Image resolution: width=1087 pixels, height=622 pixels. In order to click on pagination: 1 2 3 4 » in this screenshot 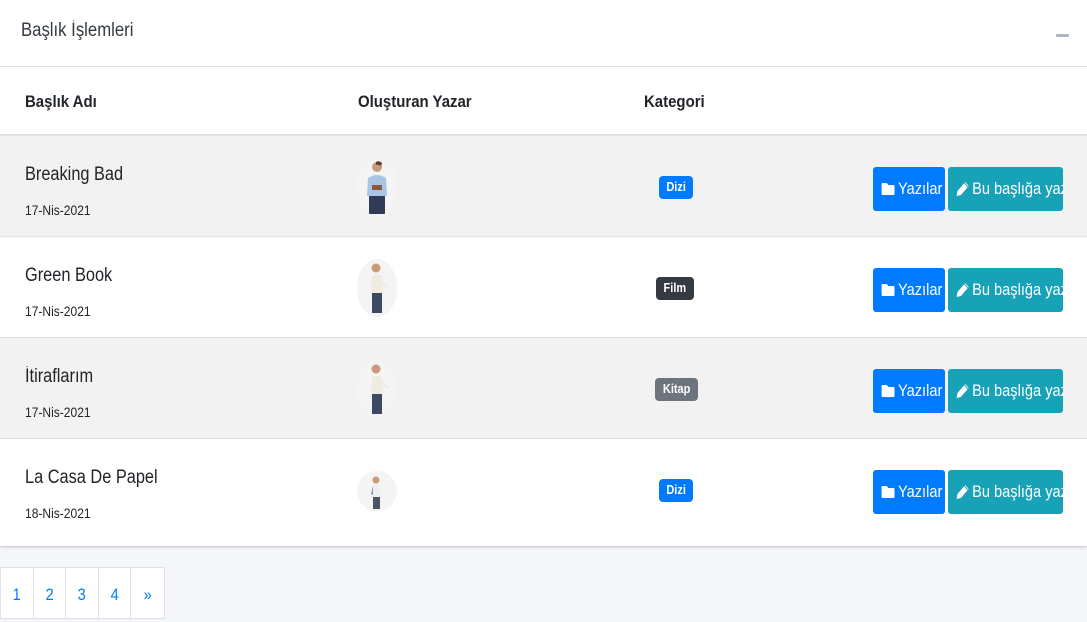, I will do `click(82, 593)`.